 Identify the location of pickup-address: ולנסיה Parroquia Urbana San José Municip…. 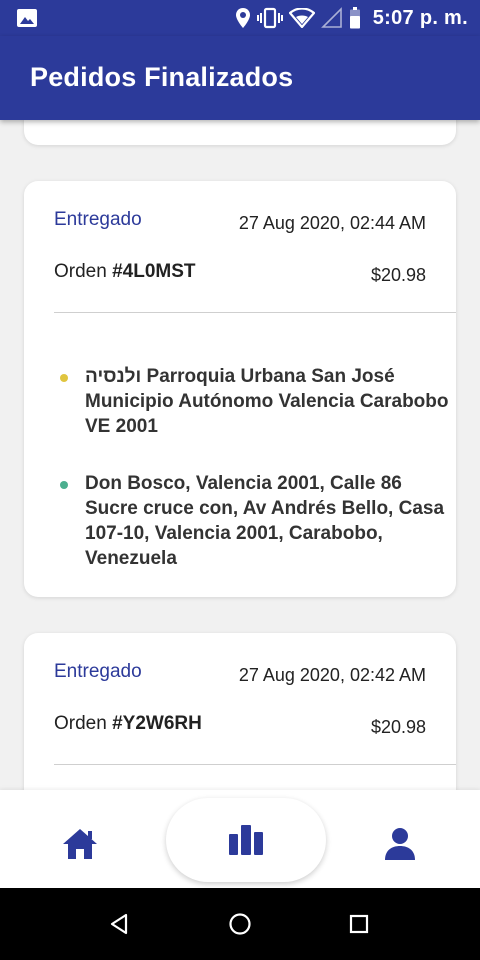
(267, 401).